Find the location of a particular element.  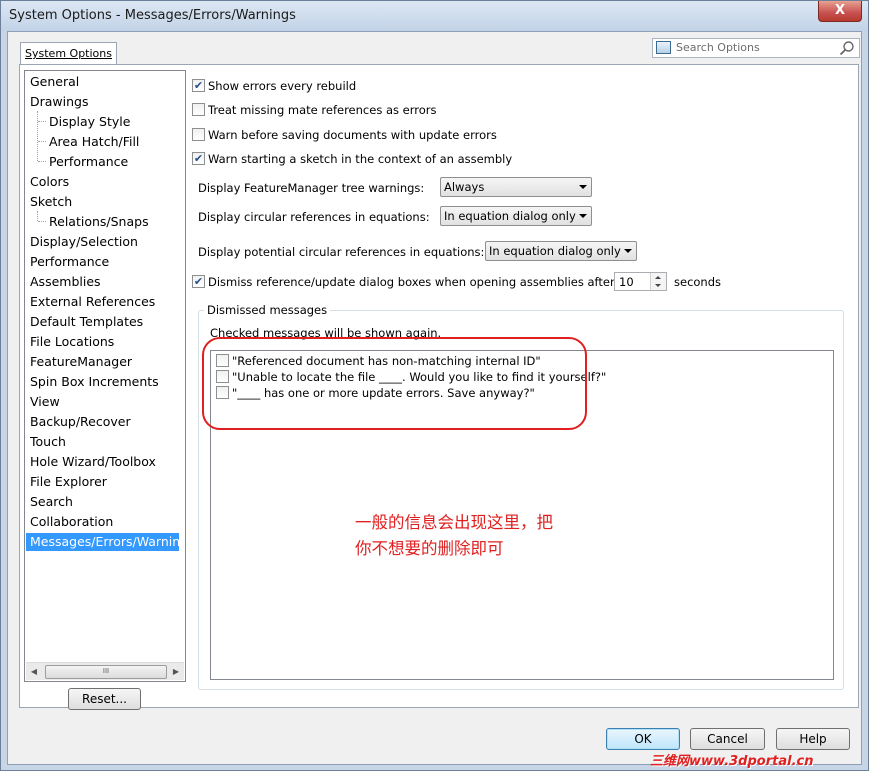

potential-circular-select: In equation dialog only is located at coordinates (561, 251).